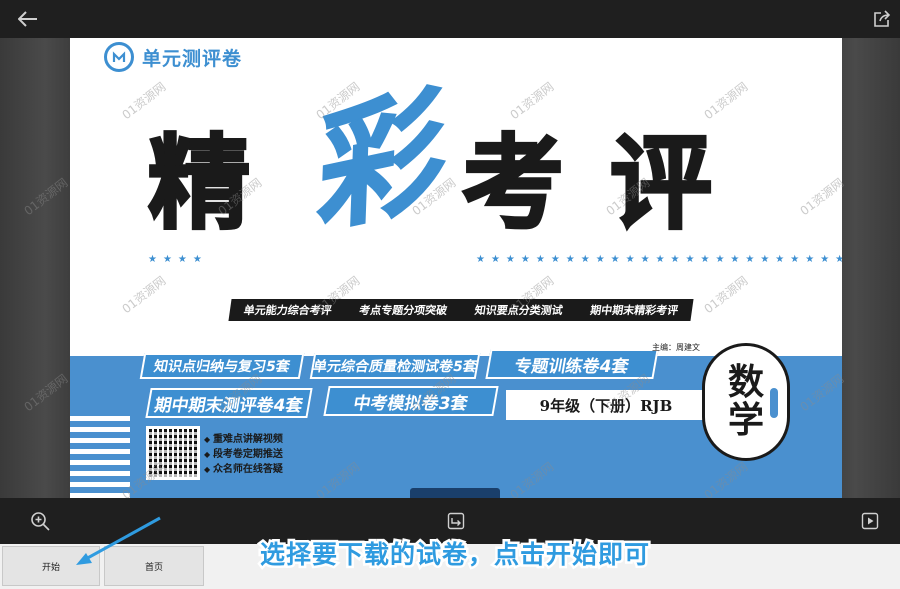 The width and height of the screenshot is (900, 589). I want to click on share-button, so click(882, 19).